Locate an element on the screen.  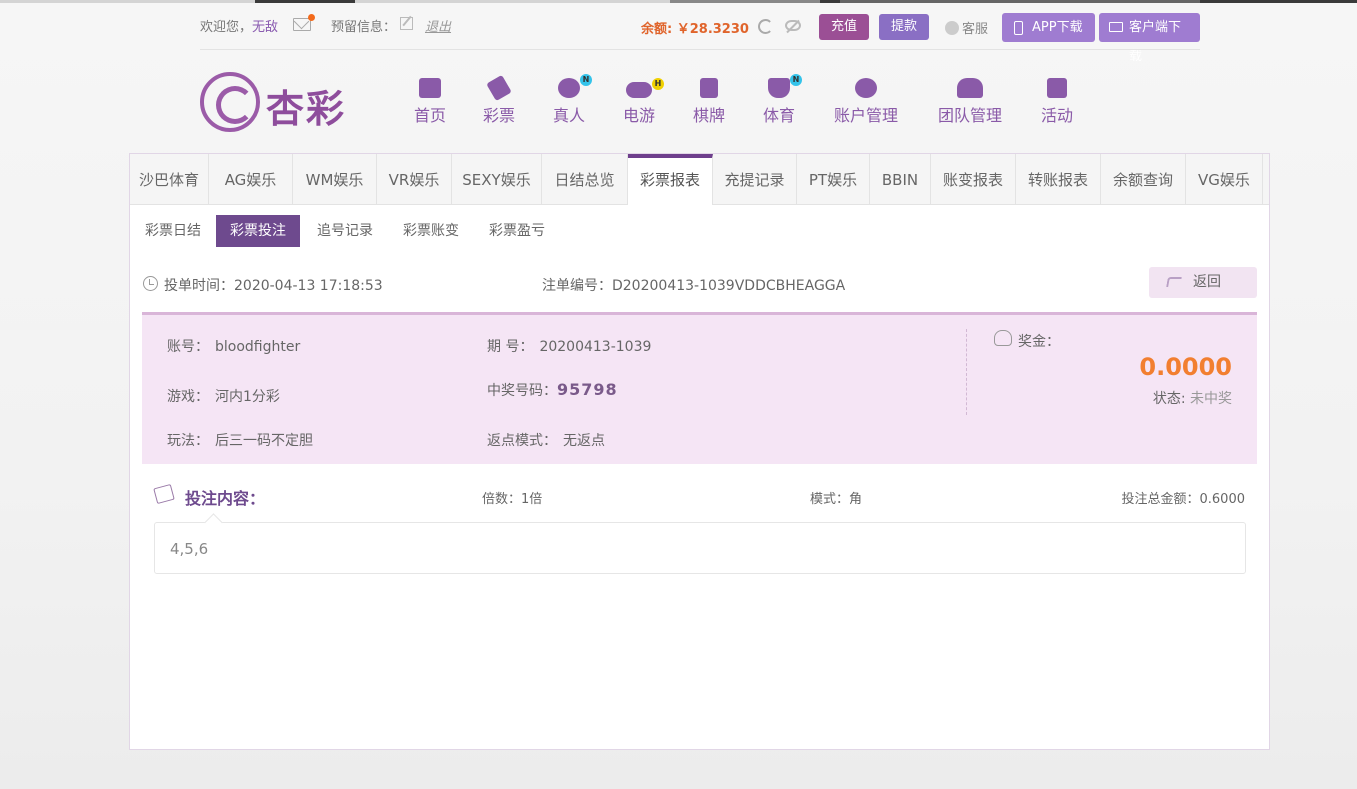
new-badge: N is located at coordinates (796, 80).